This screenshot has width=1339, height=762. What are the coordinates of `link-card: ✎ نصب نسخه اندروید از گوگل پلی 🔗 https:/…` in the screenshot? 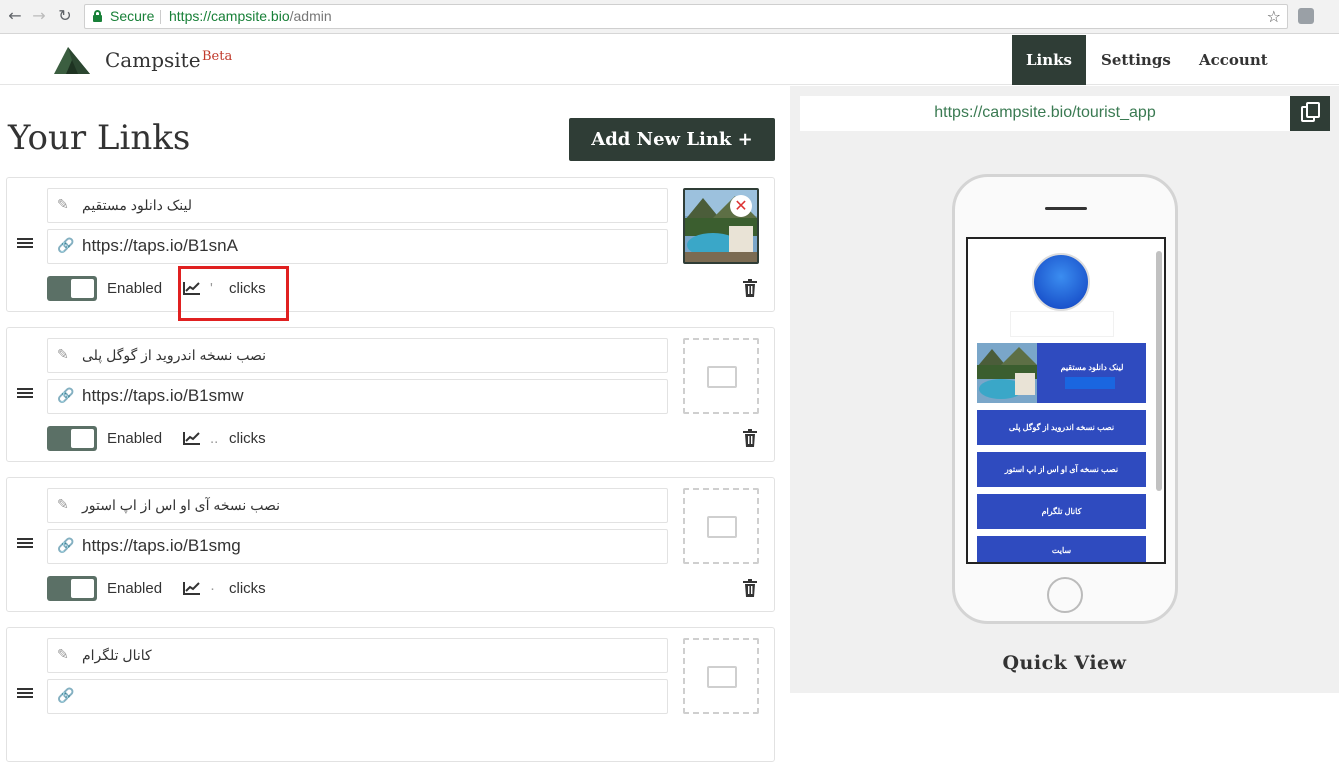 It's located at (390, 394).